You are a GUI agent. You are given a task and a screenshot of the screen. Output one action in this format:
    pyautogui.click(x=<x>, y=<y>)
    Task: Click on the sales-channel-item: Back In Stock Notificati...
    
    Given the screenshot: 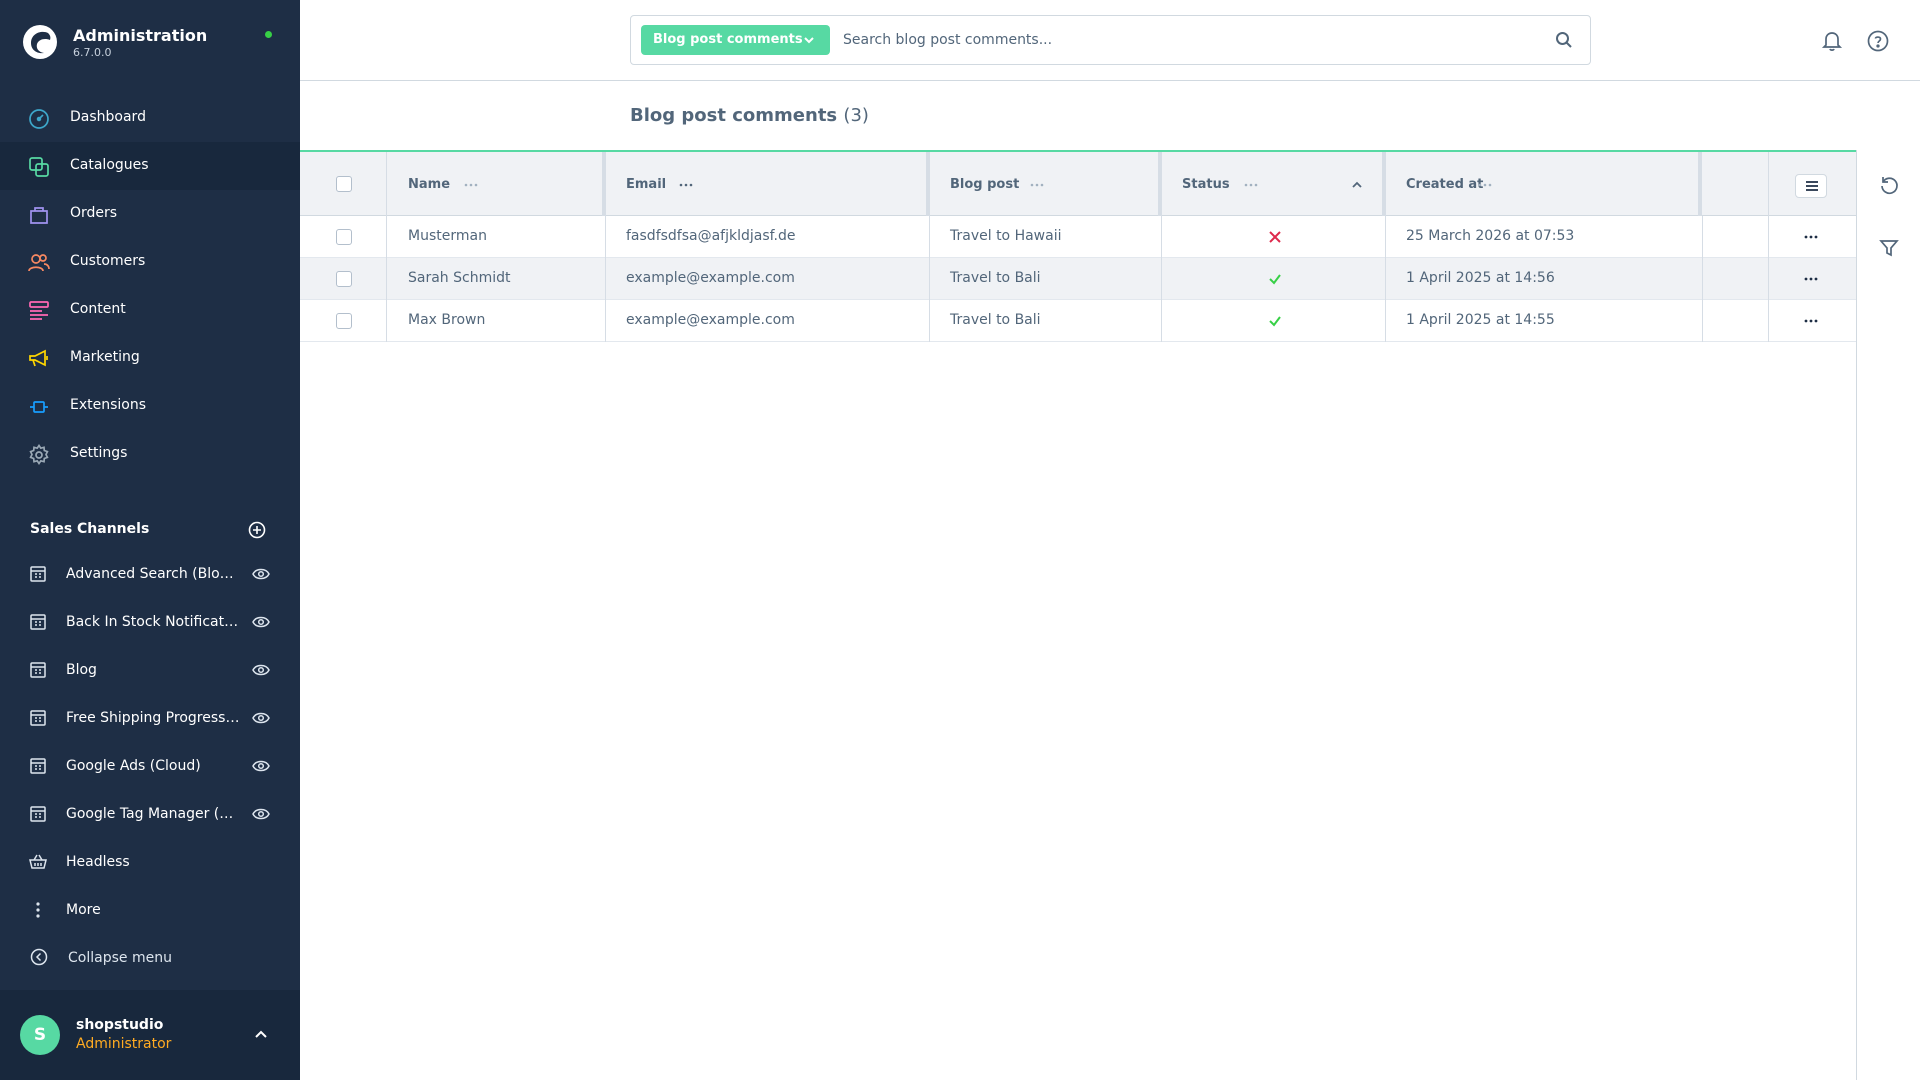 What is the action you would take?
    pyautogui.click(x=150, y=623)
    